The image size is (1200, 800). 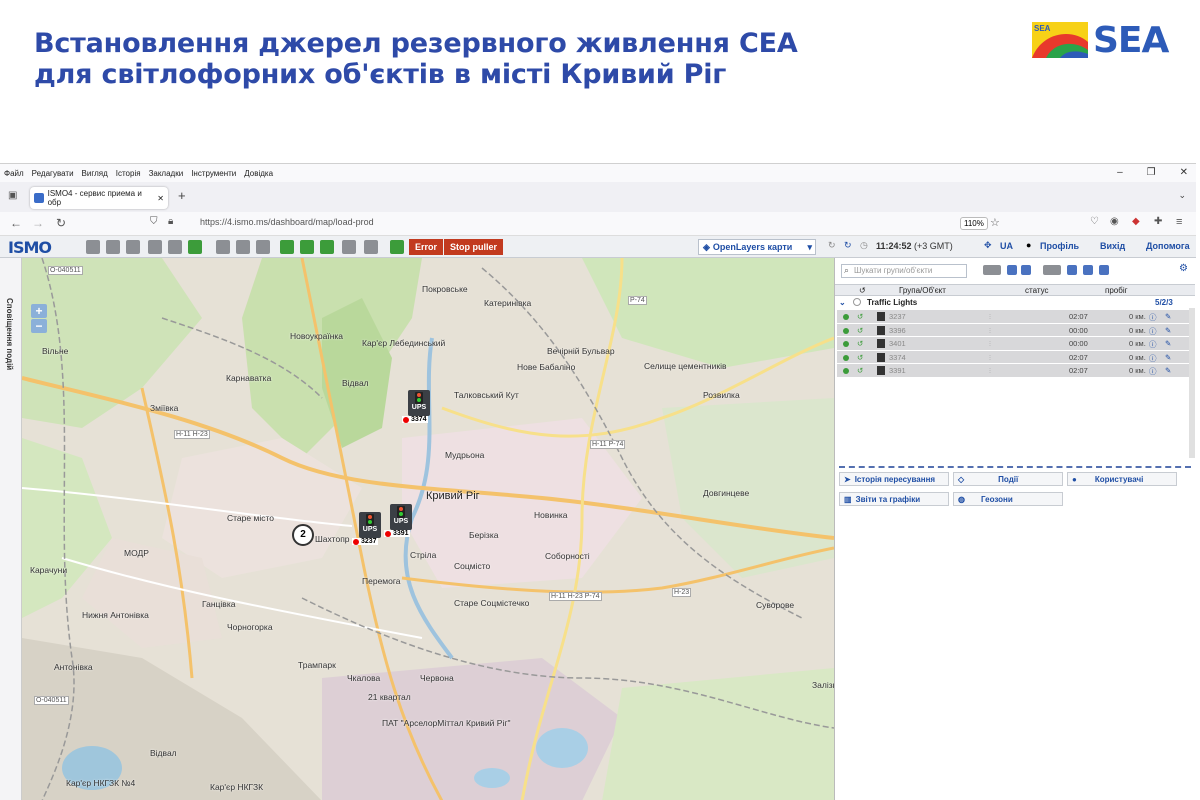 What do you see at coordinates (133, 247) in the screenshot?
I see `tool-measure-icon` at bounding box center [133, 247].